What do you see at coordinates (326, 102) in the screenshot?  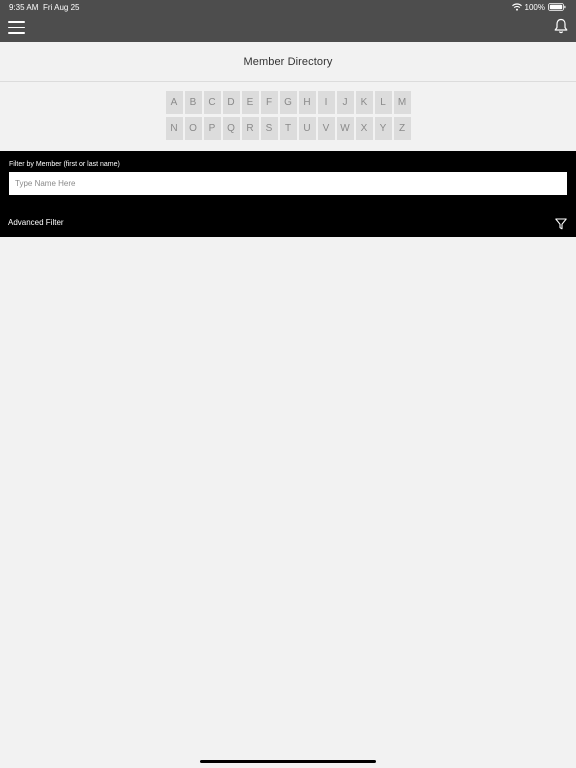 I see `letter-key-i: I` at bounding box center [326, 102].